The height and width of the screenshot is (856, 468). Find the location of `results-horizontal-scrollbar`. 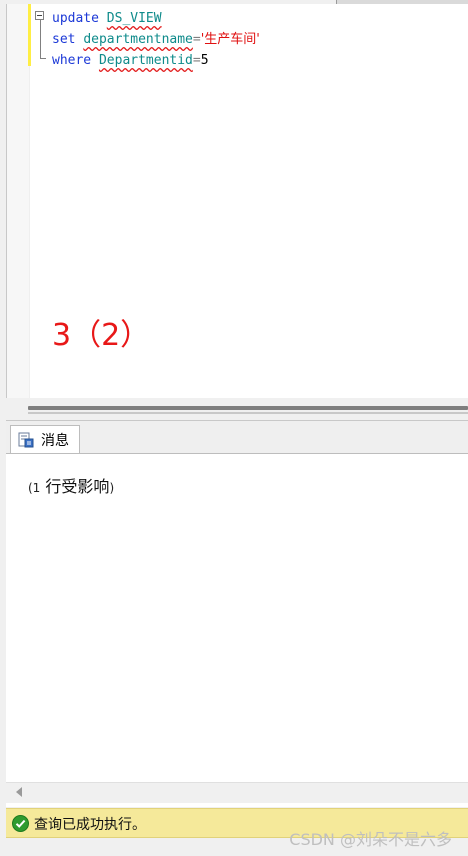

results-horizontal-scrollbar is located at coordinates (237, 792).